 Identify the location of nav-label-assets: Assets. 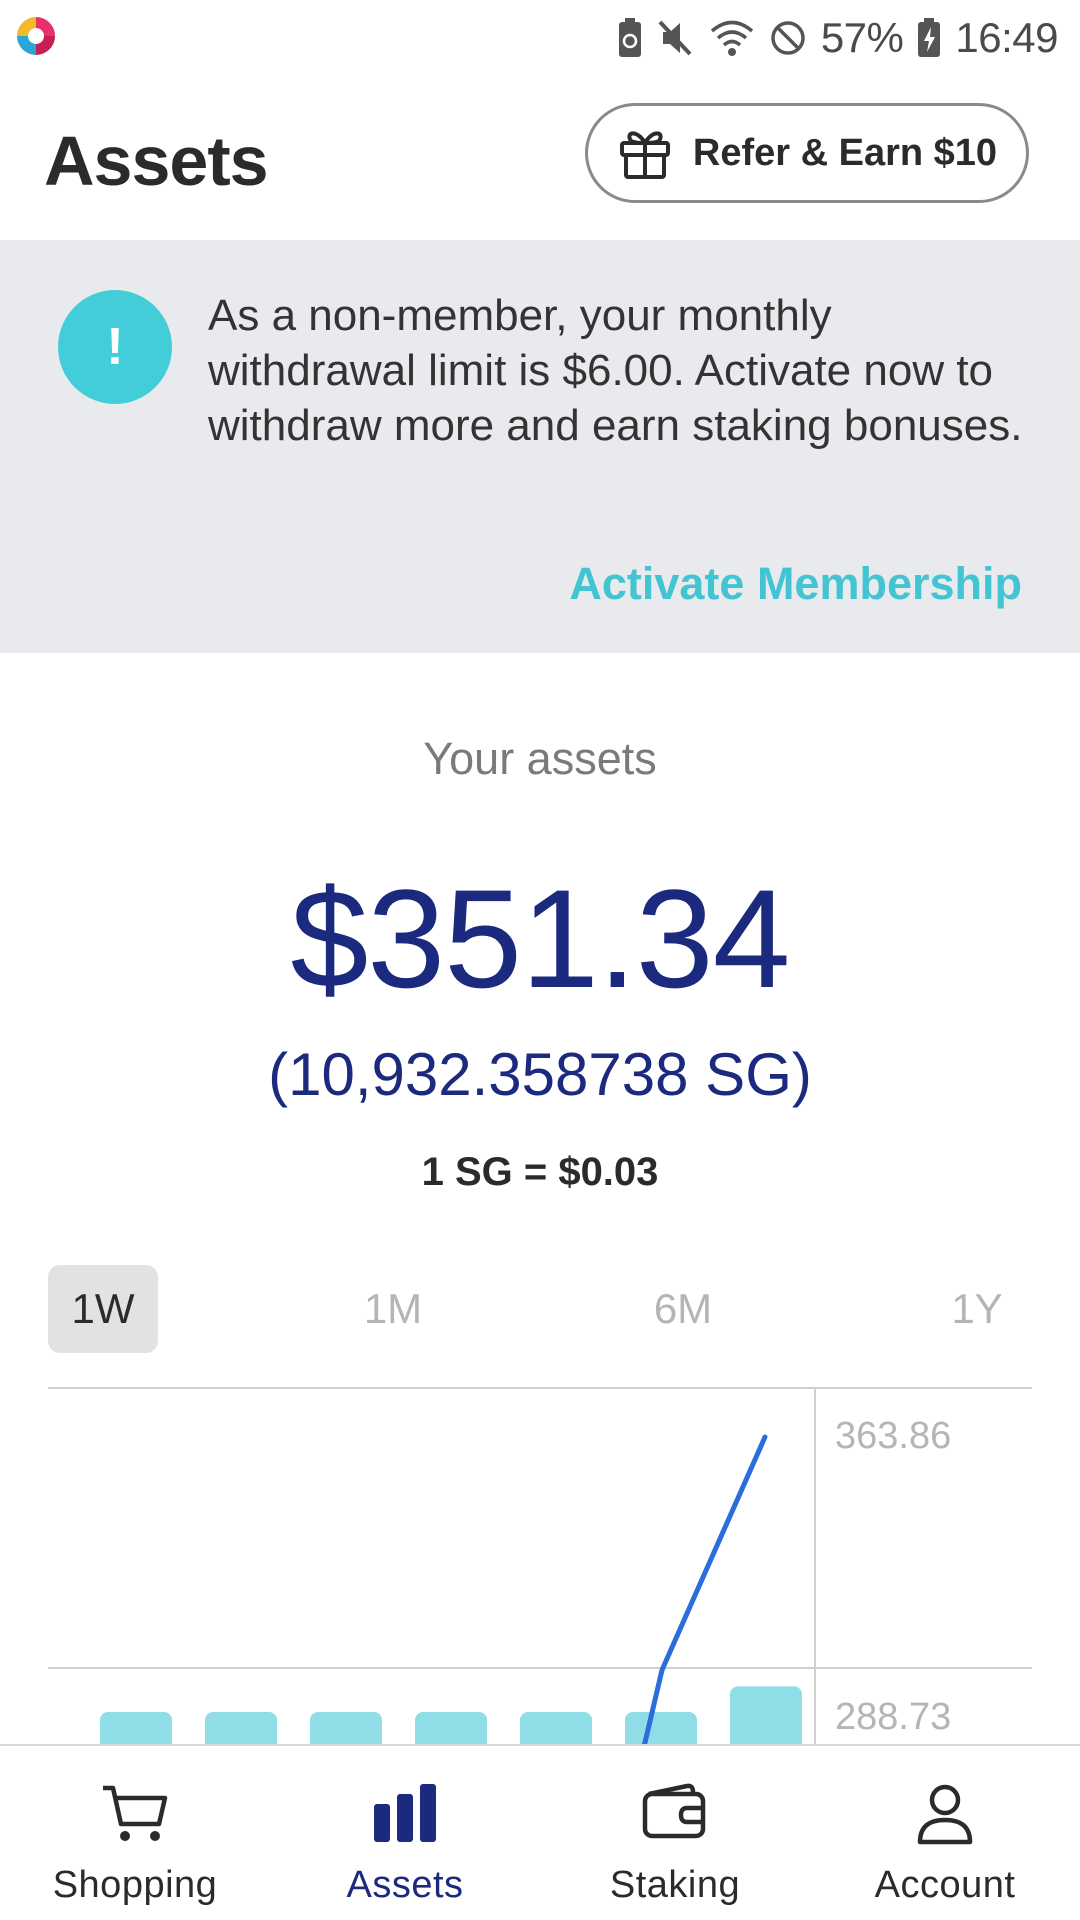
(405, 1885).